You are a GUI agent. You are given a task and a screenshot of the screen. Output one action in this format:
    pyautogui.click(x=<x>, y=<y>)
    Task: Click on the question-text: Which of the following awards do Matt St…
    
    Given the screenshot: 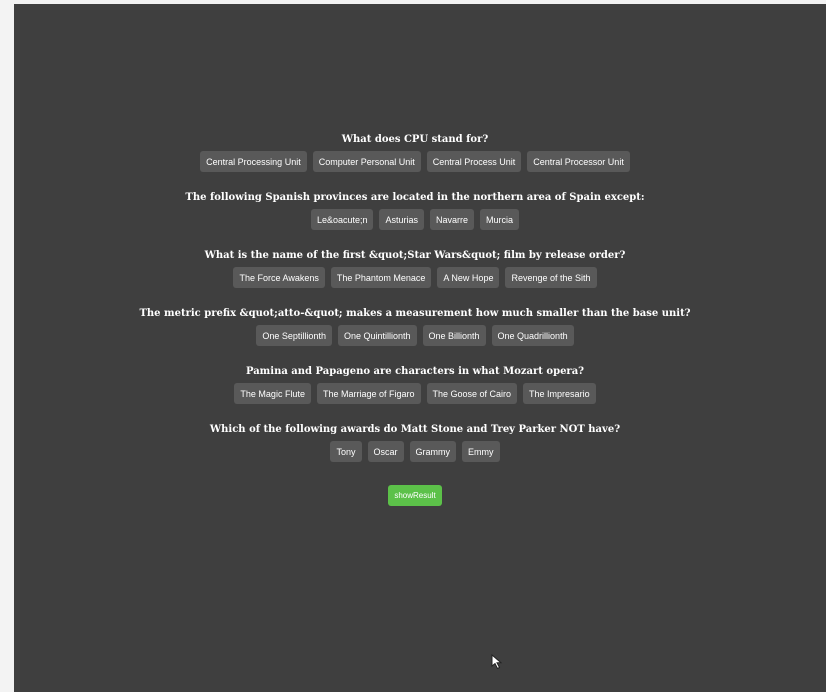 What is the action you would take?
    pyautogui.click(x=415, y=429)
    